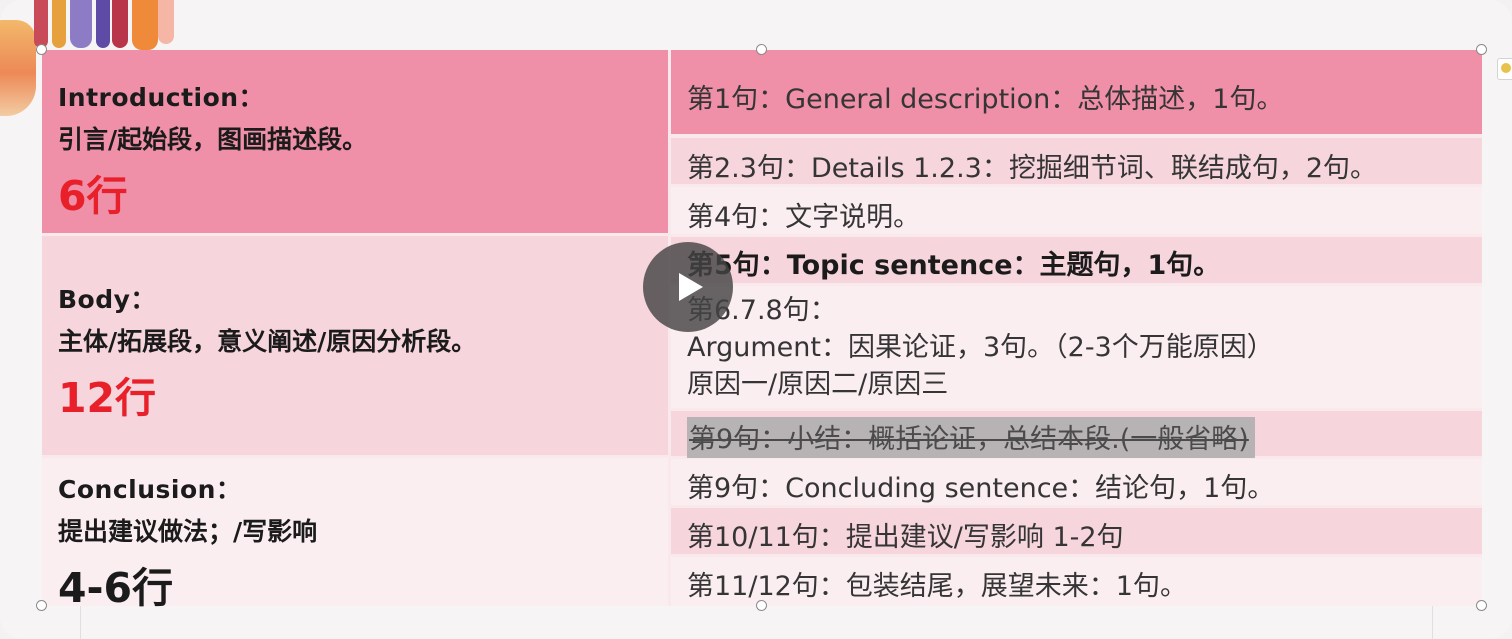 This screenshot has height=639, width=1512. Describe the element at coordinates (905, 537) in the screenshot. I see `row-text: 第10/11句：提出建议/写影响 1-2句` at that location.